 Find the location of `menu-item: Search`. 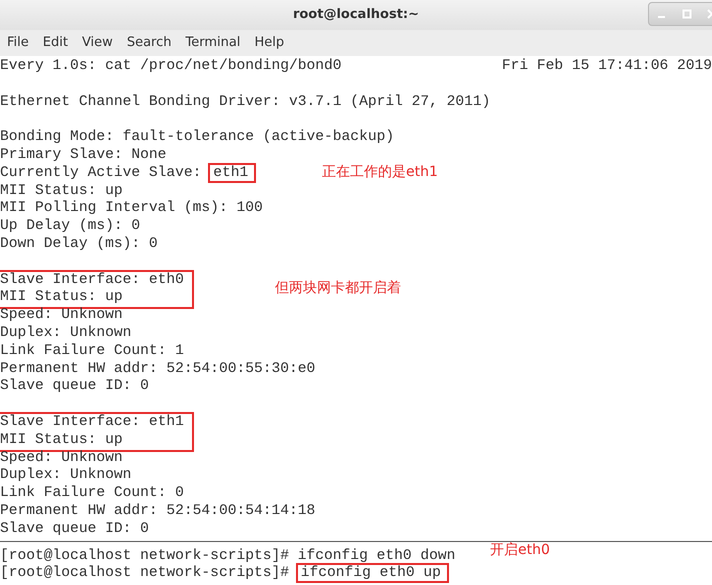

menu-item: Search is located at coordinates (149, 43).